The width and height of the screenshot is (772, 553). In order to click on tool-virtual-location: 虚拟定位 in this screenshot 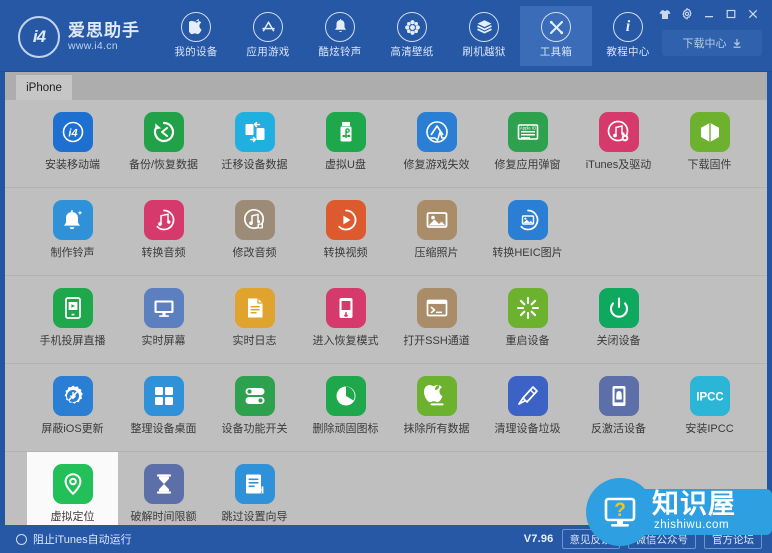, I will do `click(72, 488)`.